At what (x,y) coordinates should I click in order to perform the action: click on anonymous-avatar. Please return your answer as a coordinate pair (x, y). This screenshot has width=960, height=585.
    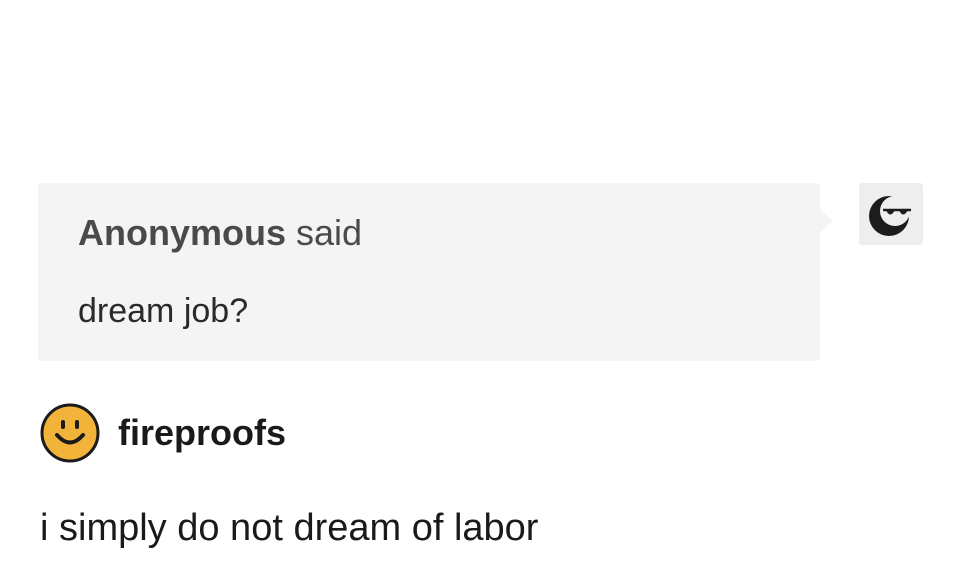
    Looking at the image, I should click on (891, 214).